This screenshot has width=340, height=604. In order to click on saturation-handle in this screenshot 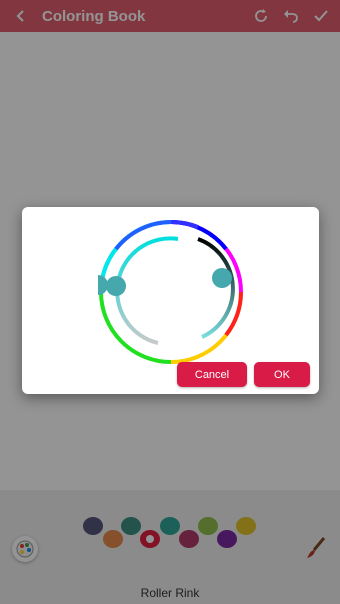, I will do `click(116, 286)`.